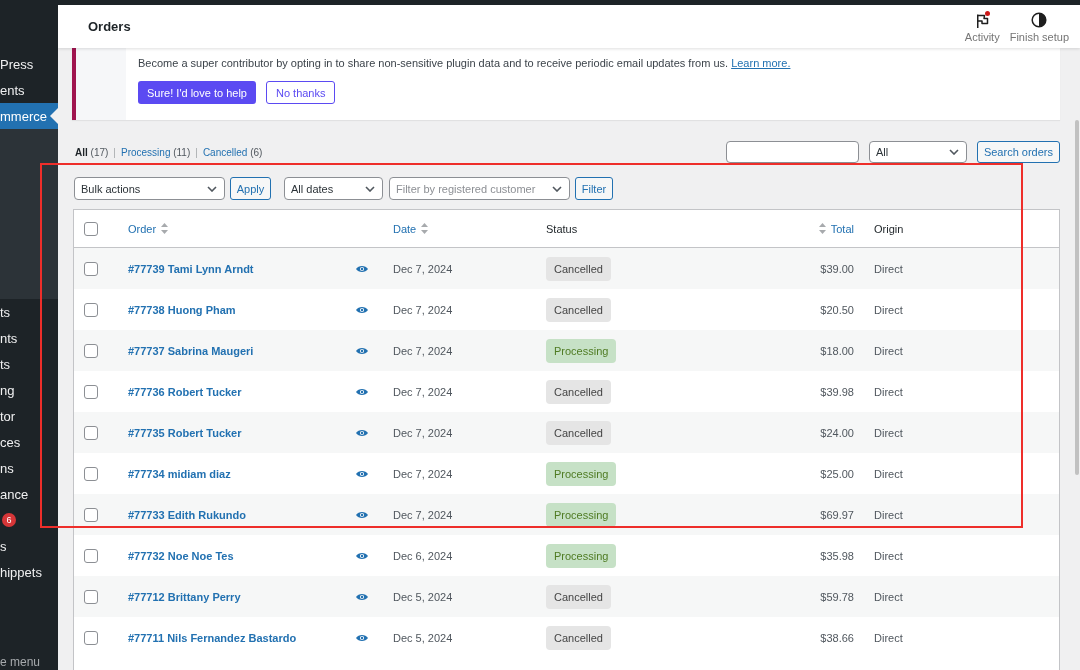  I want to click on notice-text: Become a super contributor by opting in to share non-sensitive plugin data and to receive periodic email updates from us. Learn more., so click(464, 63).